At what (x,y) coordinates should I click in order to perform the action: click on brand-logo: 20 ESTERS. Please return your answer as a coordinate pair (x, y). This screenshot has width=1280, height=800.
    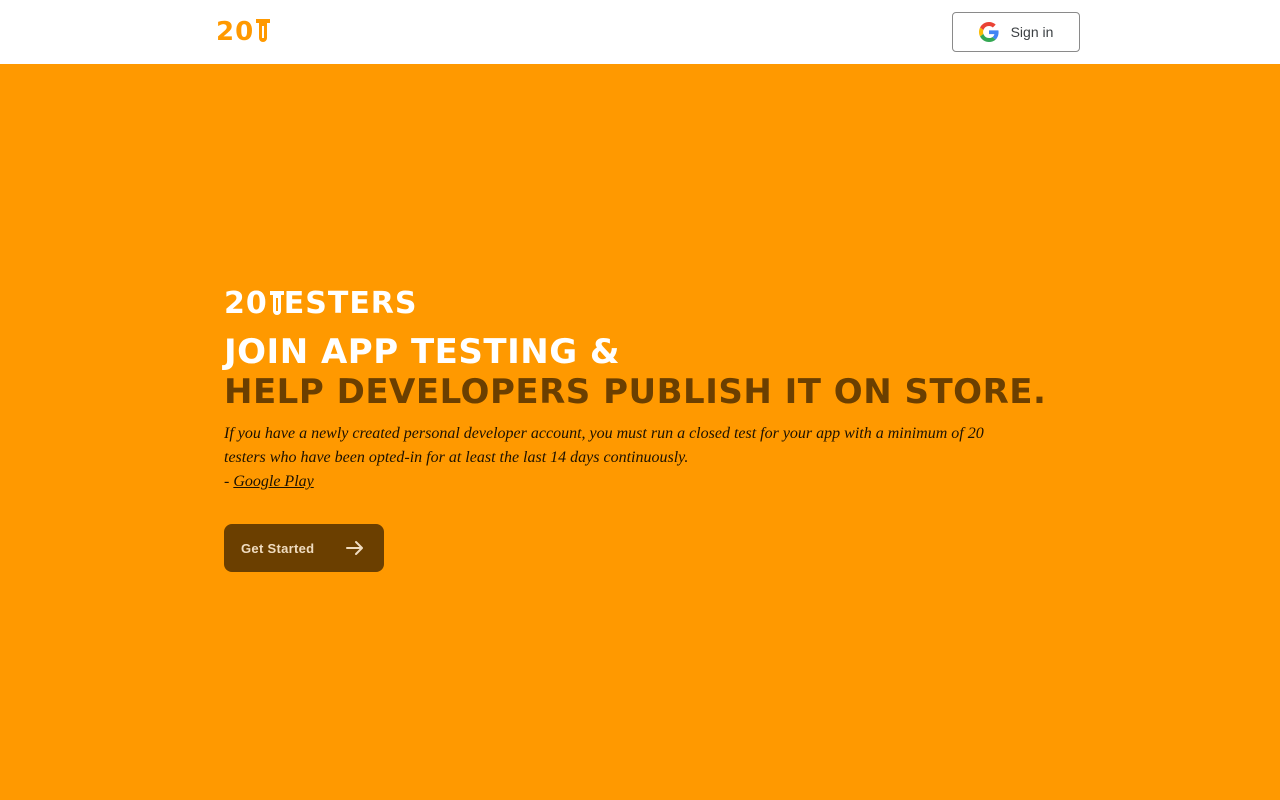
    Looking at the image, I should click on (644, 304).